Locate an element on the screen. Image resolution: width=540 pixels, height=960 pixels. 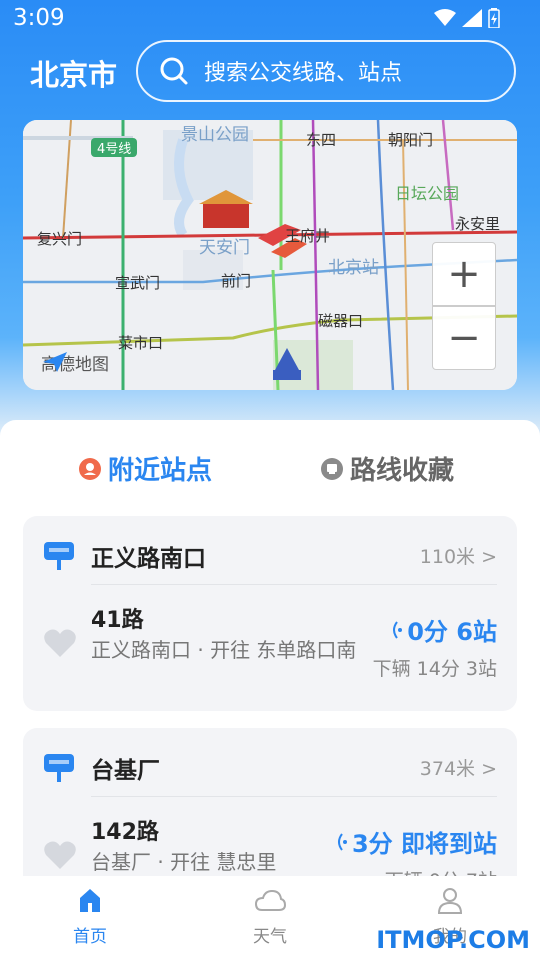
stop-name: 正义路南口 is located at coordinates (148, 559).